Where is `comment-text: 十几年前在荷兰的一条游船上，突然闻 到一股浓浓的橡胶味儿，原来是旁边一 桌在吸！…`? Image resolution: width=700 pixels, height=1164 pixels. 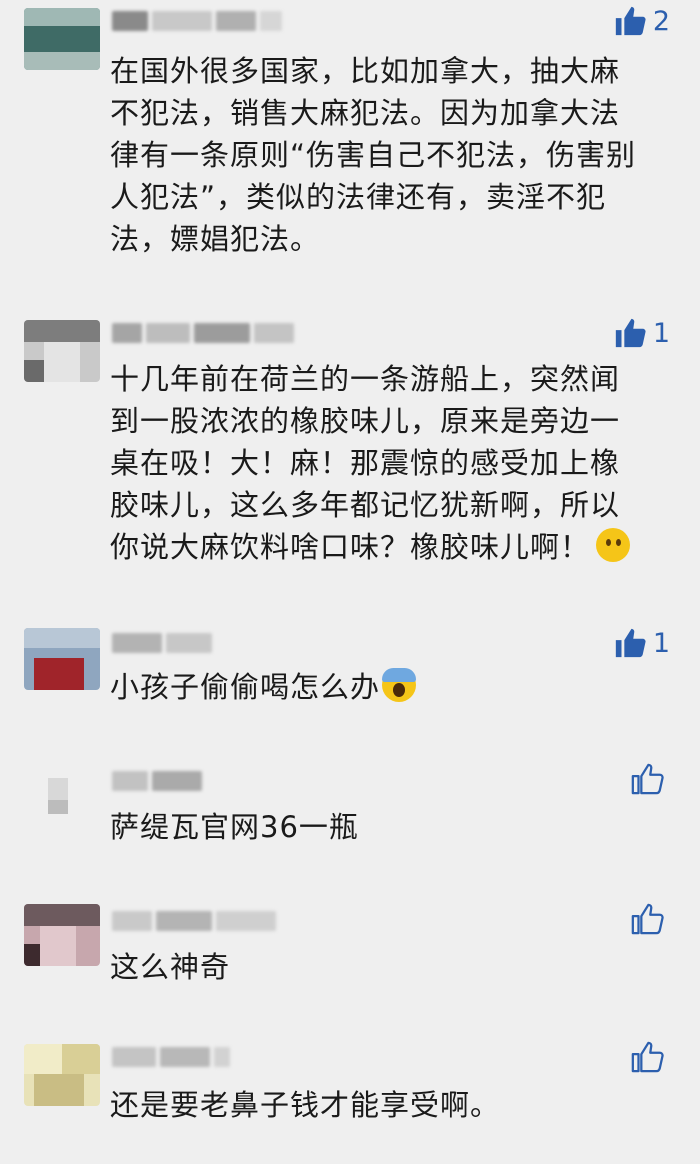 comment-text: 十几年前在荷兰的一条游船上，突然闻 到一股浓浓的橡胶味儿，原来是旁边一 桌在吸！… is located at coordinates (395, 463).